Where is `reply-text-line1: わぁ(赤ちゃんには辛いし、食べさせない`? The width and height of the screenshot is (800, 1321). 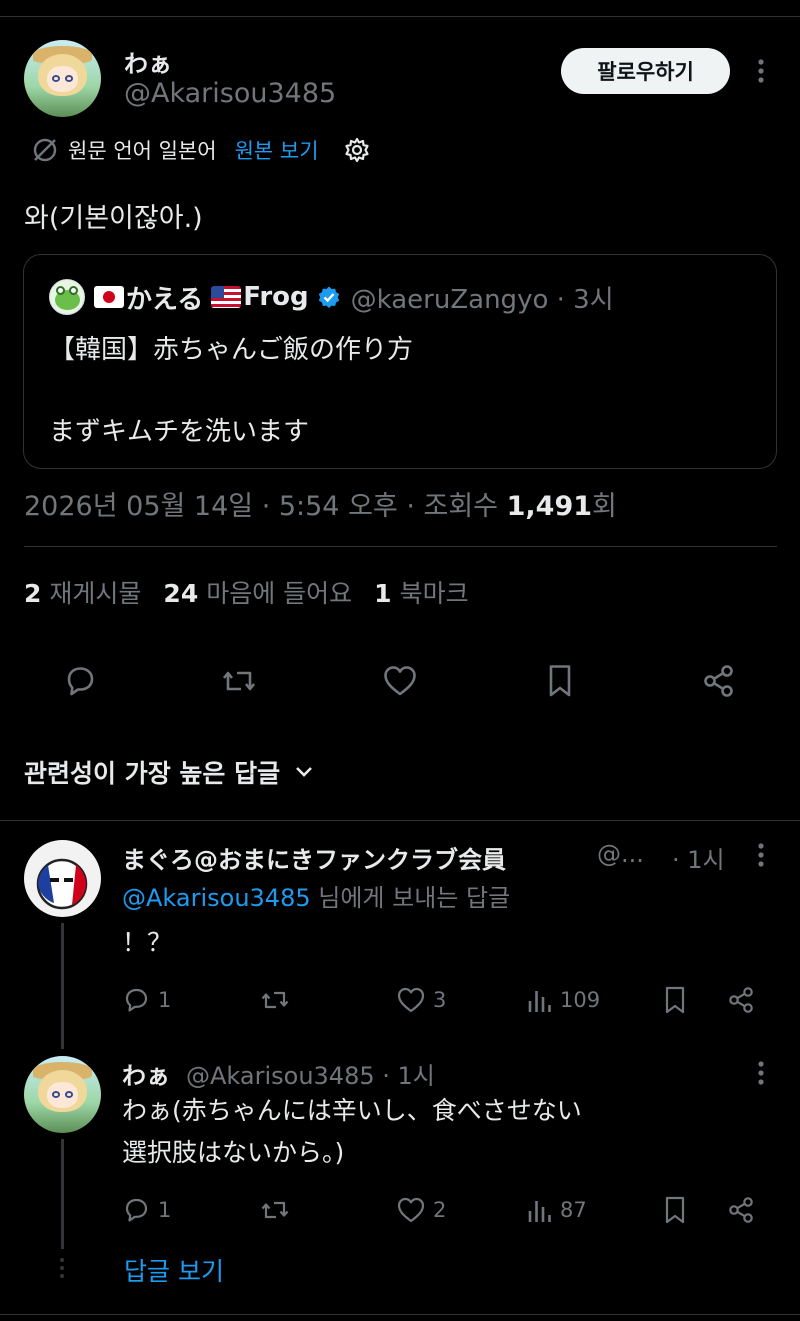
reply-text-line1: わぁ(赤ちゃんには辛いし、食べさせない is located at coordinates (352, 1110).